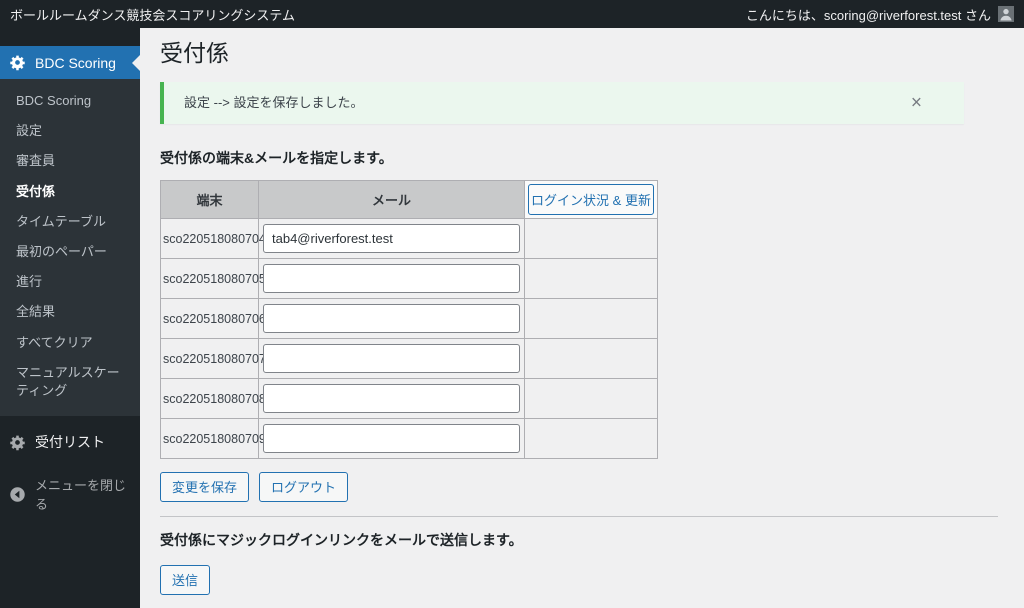  What do you see at coordinates (274, 102) in the screenshot?
I see `notice-message: 設定 --> 設定を保存しました。` at bounding box center [274, 102].